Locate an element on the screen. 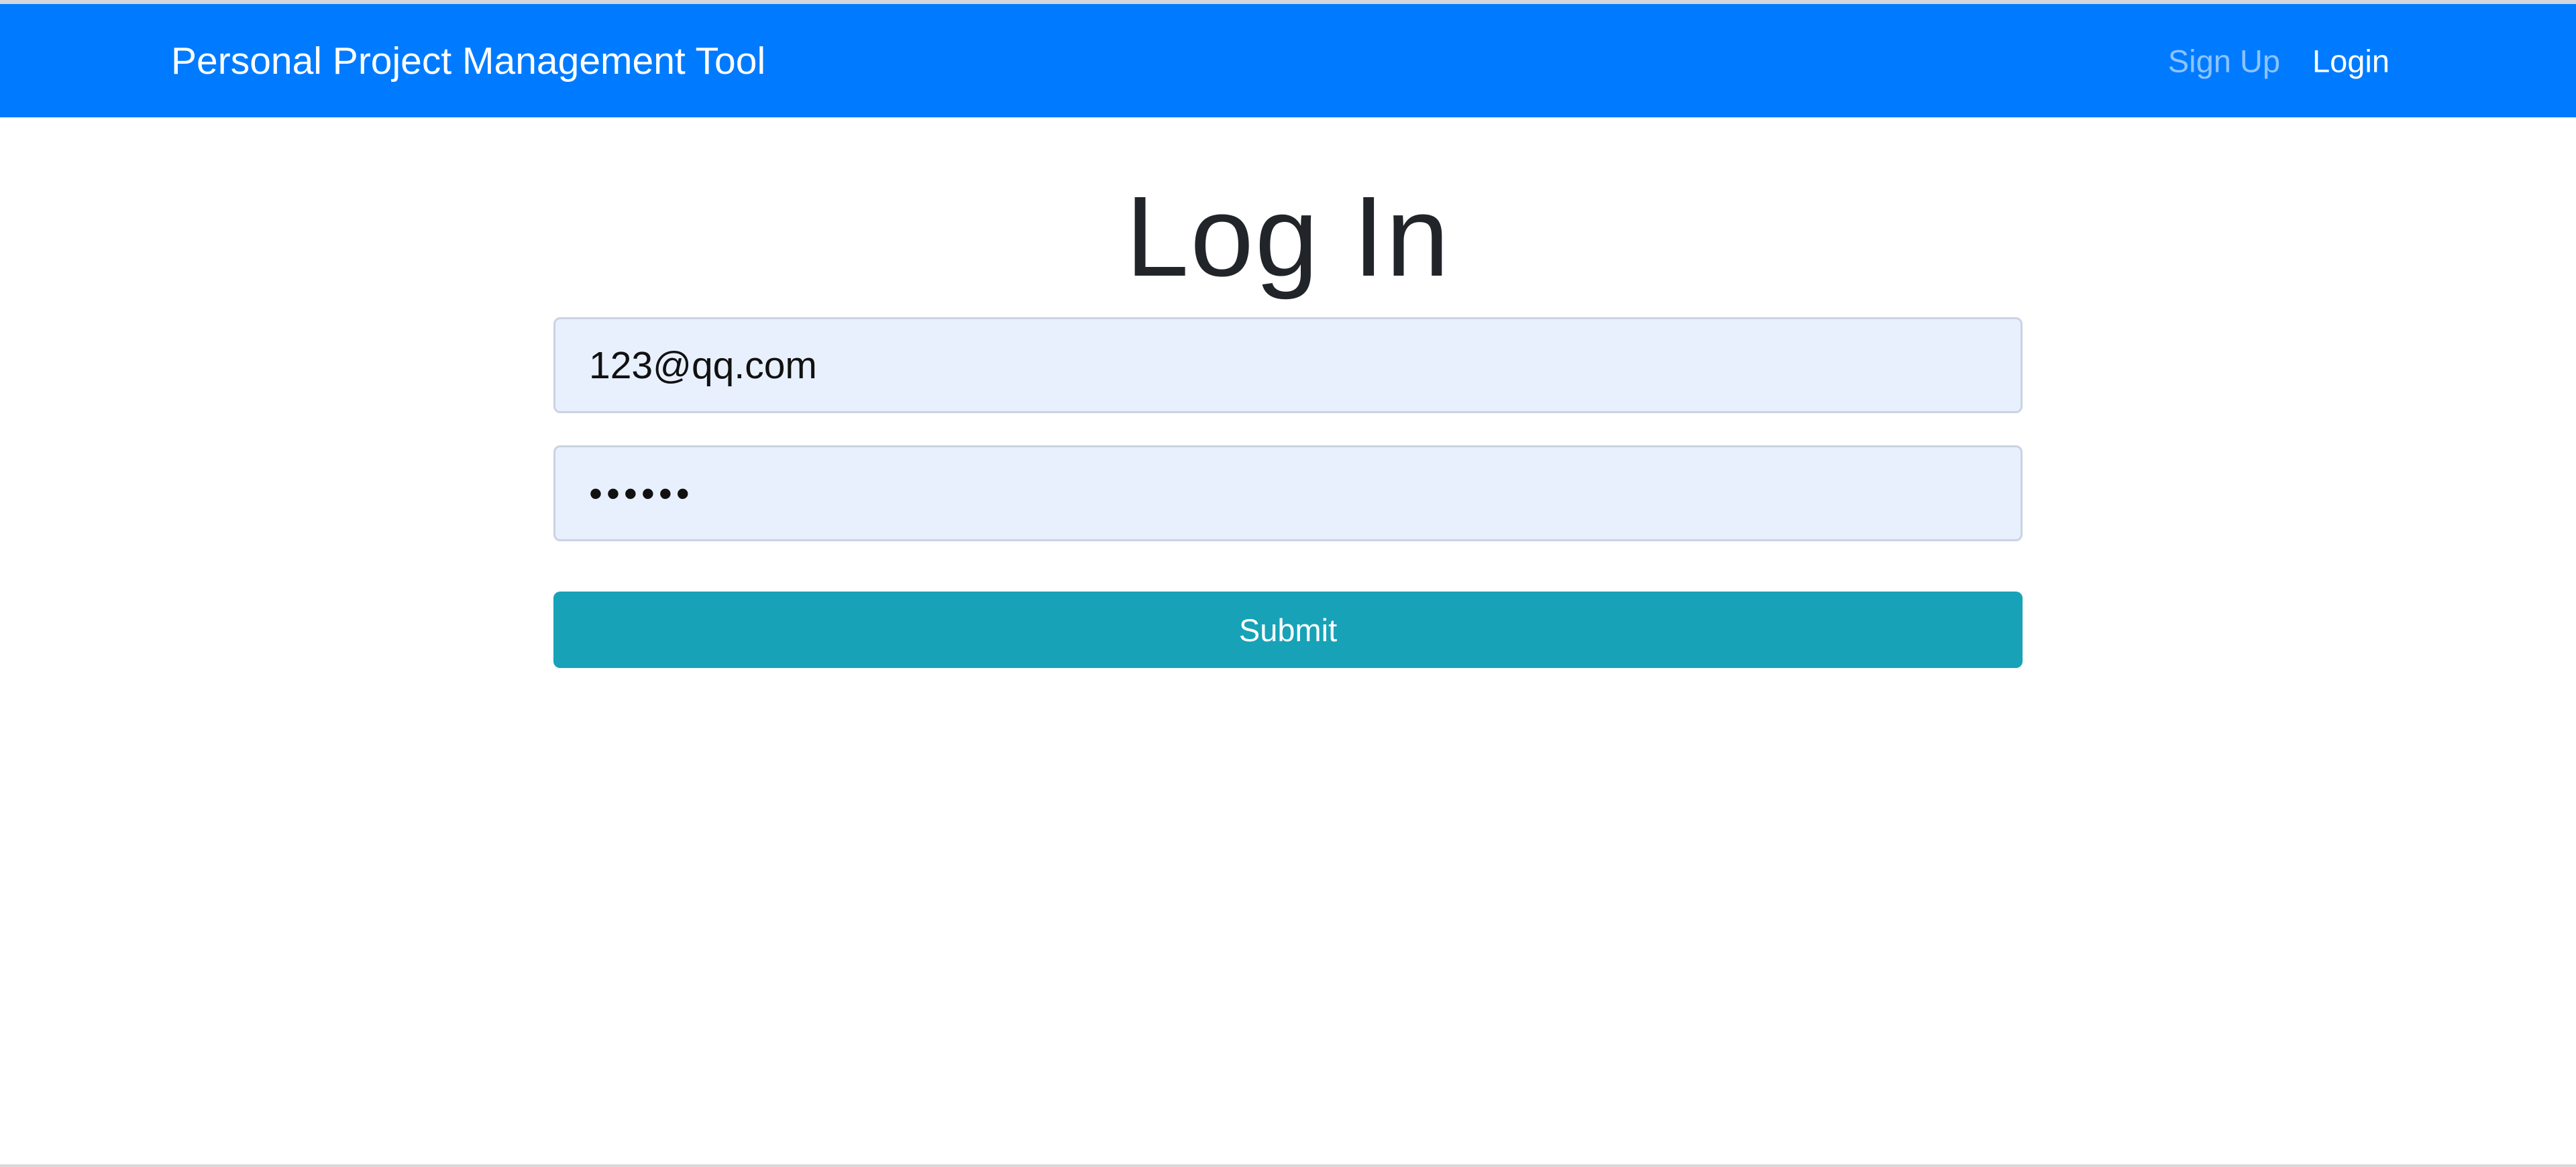 This screenshot has height=1167, width=2576. password-field is located at coordinates (1288, 493).